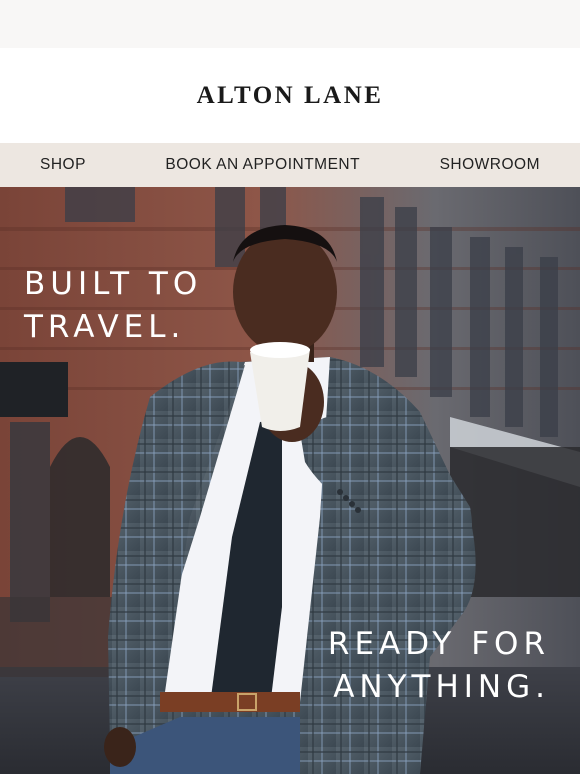  I want to click on nav-shop-link: SHOP, so click(63, 165).